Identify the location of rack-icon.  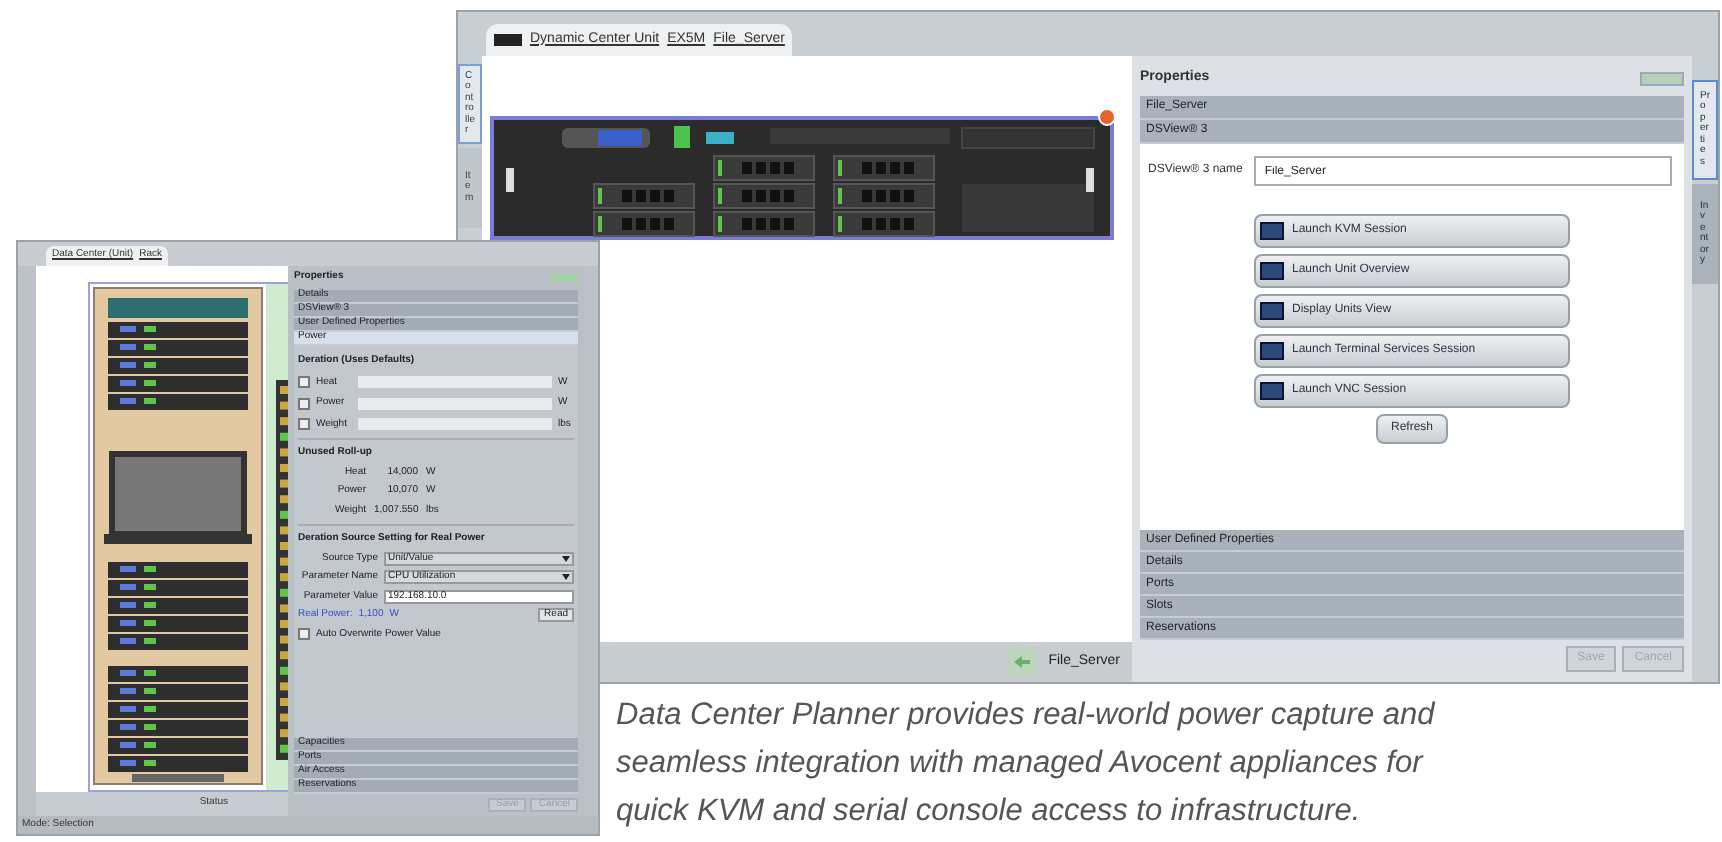
(508, 40).